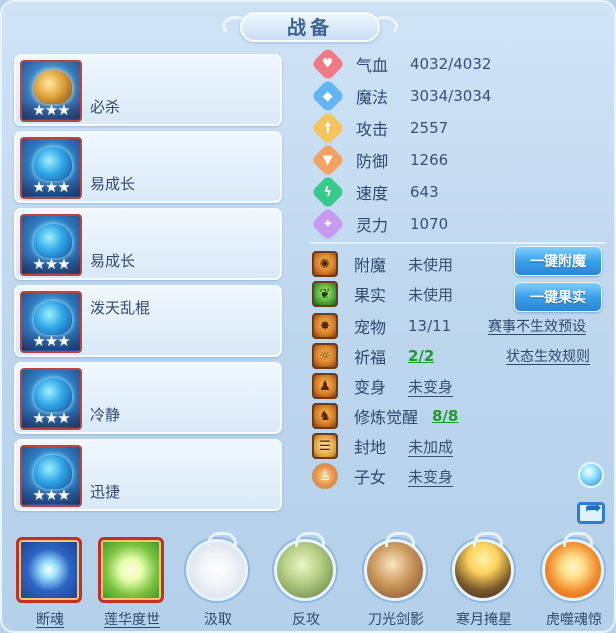 The width and height of the screenshot is (616, 633). What do you see at coordinates (429, 128) in the screenshot?
I see `stat-value: 2557` at bounding box center [429, 128].